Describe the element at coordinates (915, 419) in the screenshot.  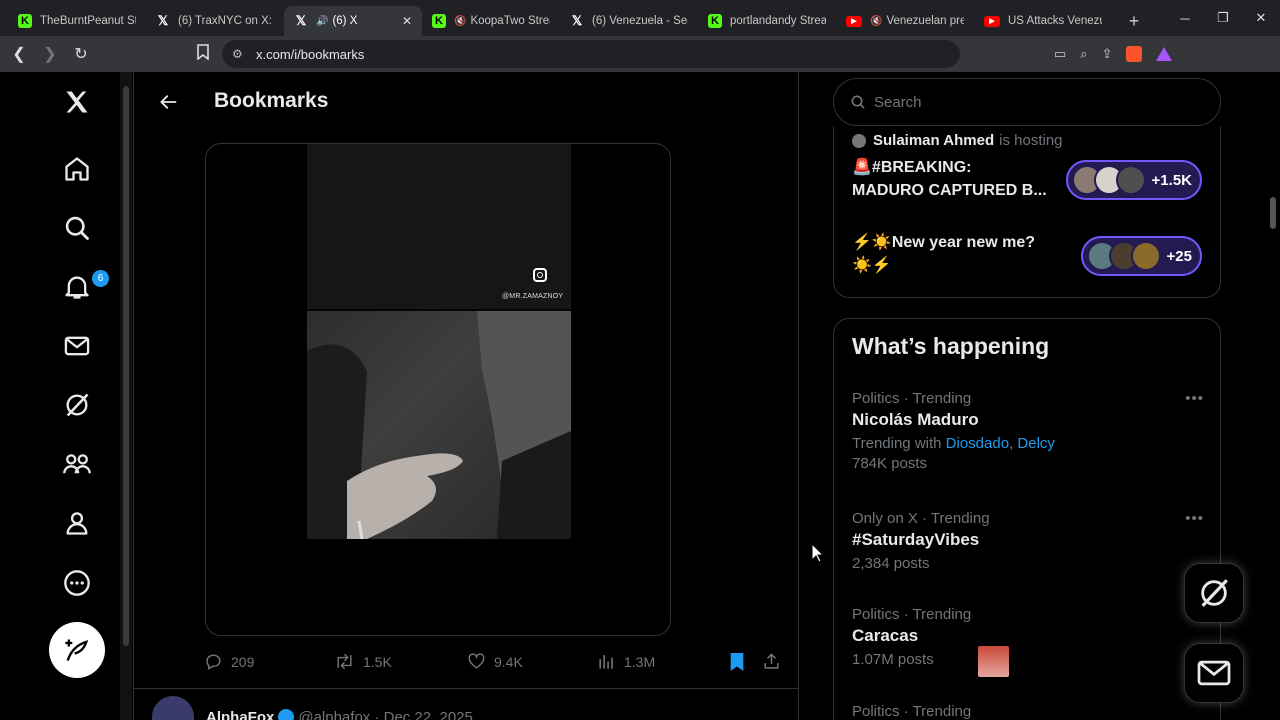
I see `trend-name: Nicolás Maduro` at that location.